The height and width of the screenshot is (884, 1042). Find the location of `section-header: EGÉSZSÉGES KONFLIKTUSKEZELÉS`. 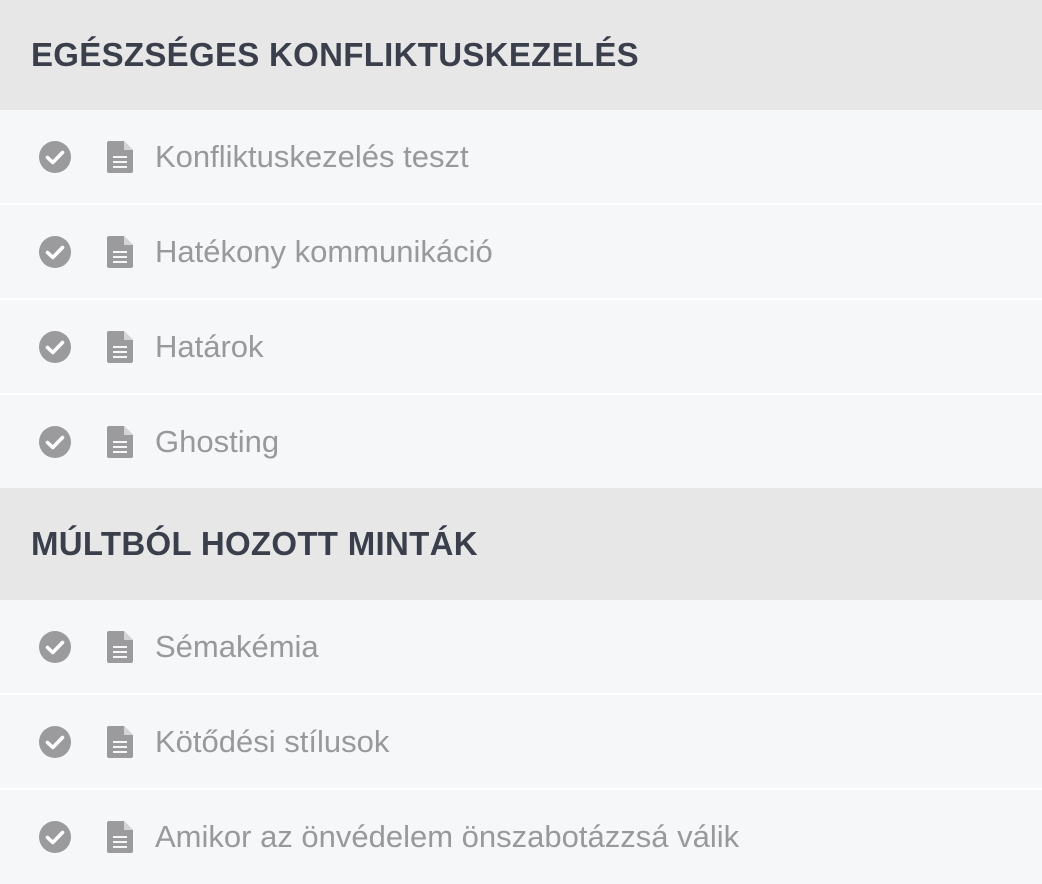

section-header: EGÉSZSÉGES KONFLIKTUSKEZELÉS is located at coordinates (521, 55).